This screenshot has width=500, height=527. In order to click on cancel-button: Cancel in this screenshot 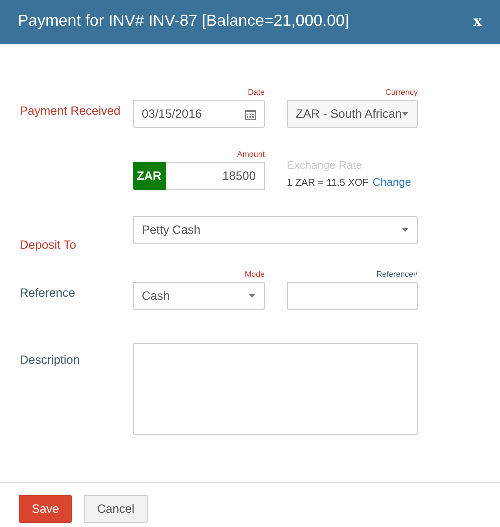, I will do `click(116, 509)`.